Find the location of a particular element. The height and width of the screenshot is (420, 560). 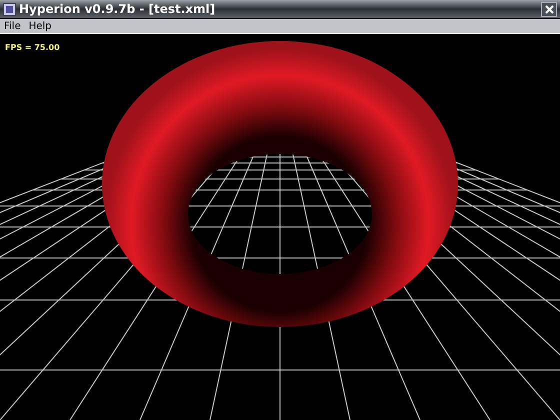

menu-item: Help is located at coordinates (40, 26).